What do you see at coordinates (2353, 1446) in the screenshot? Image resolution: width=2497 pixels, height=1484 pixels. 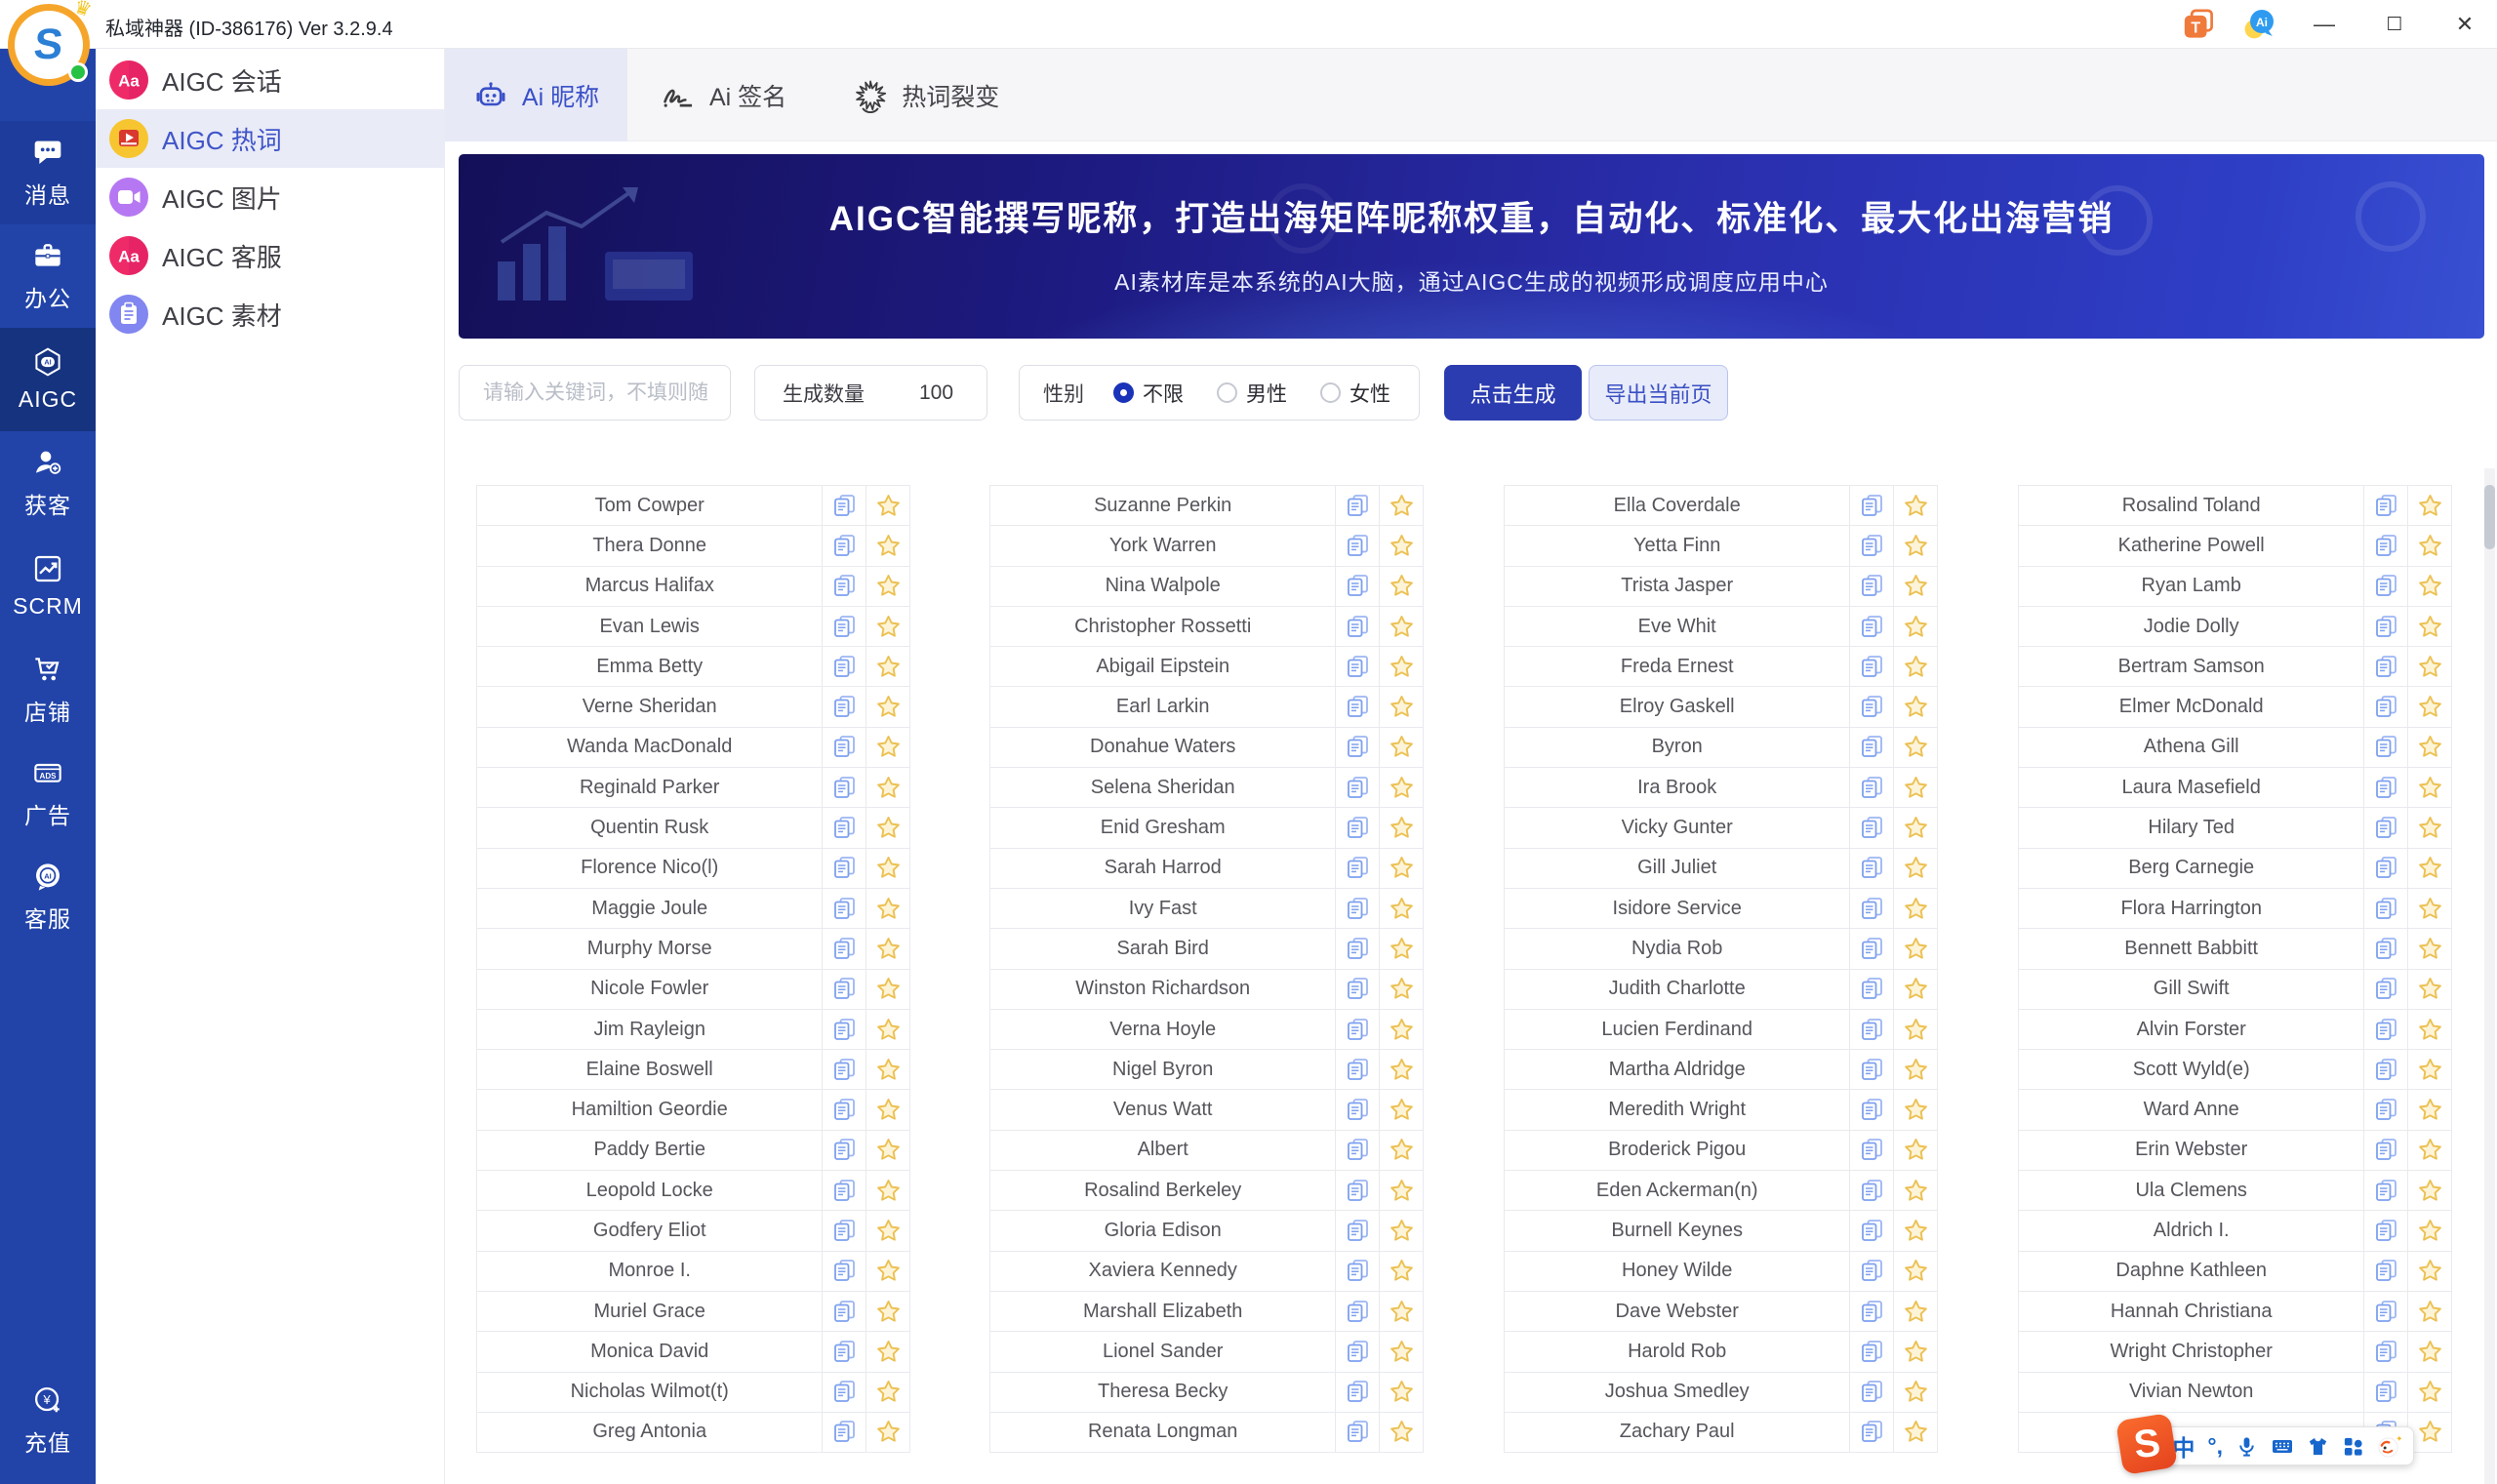 I see `toolbox-icon` at bounding box center [2353, 1446].